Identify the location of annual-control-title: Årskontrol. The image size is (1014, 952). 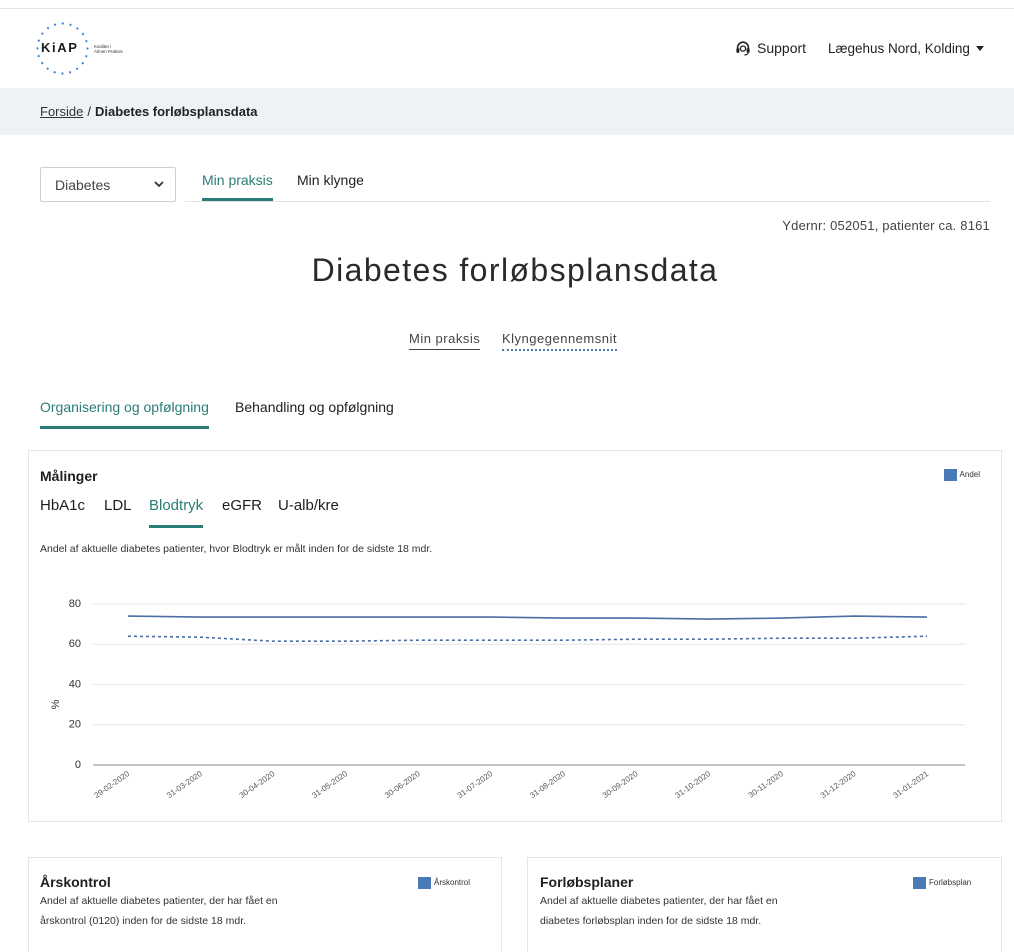
(75, 882).